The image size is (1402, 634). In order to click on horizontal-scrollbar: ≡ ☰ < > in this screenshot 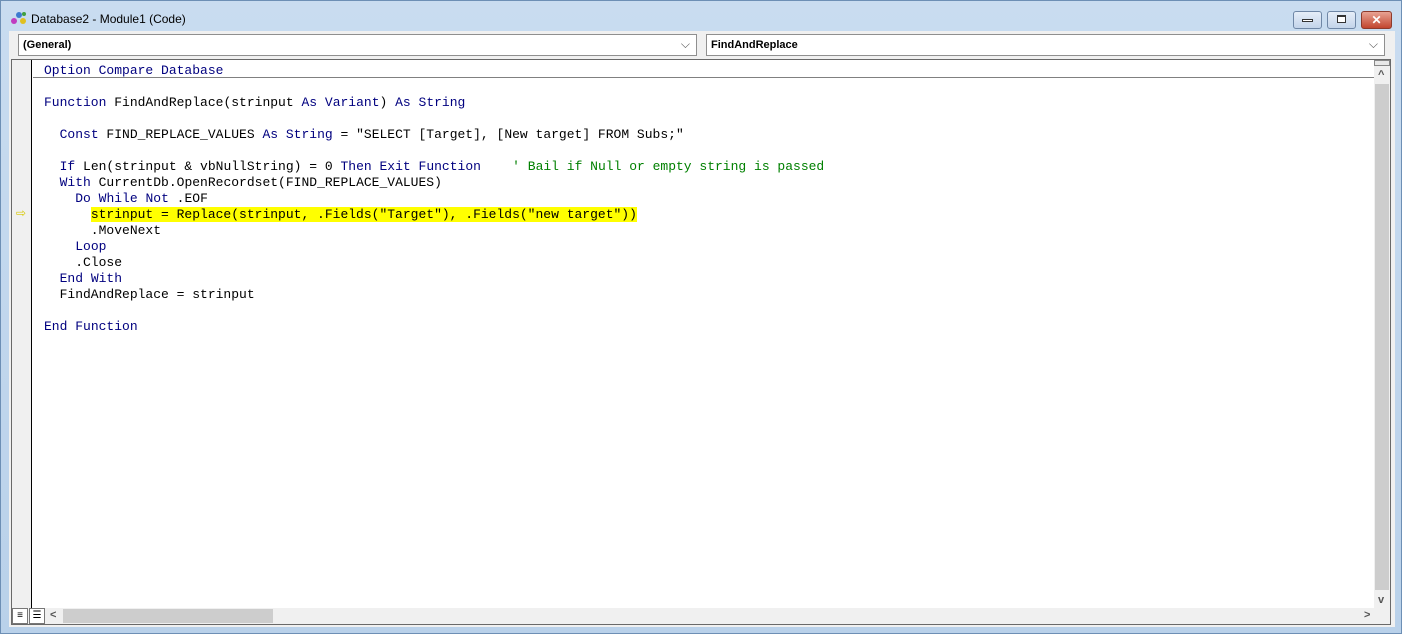, I will do `click(701, 616)`.